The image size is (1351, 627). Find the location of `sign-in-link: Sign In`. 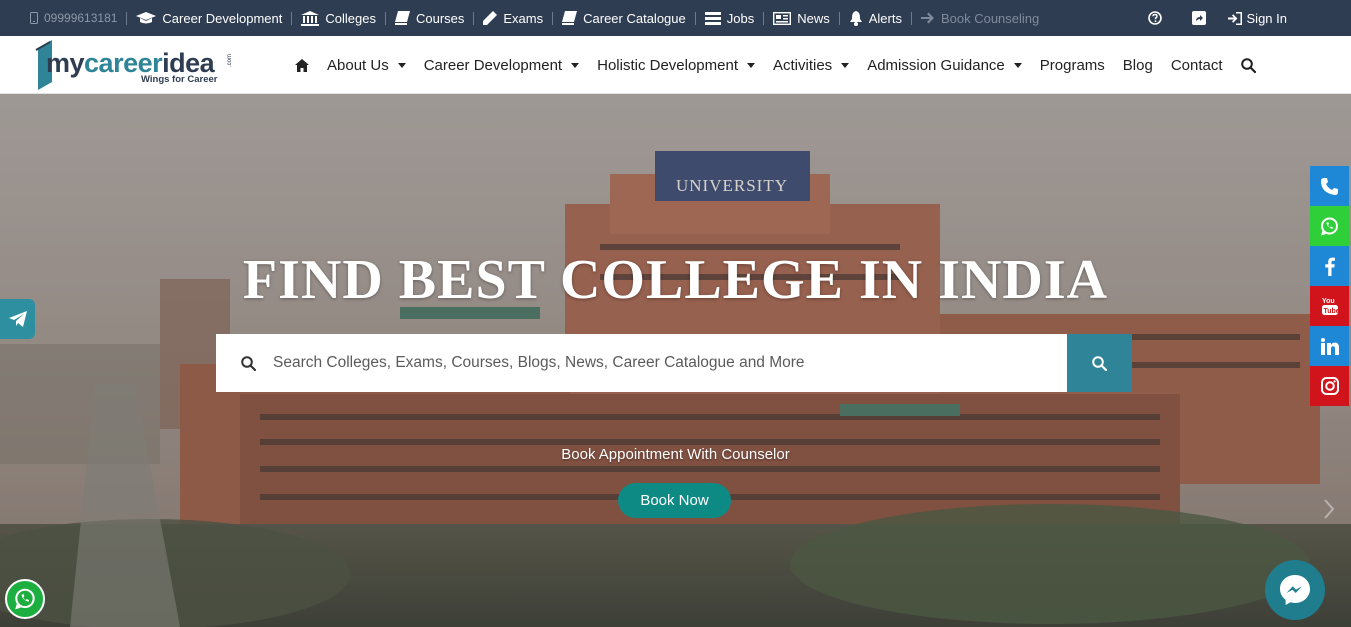

sign-in-link: Sign In is located at coordinates (1257, 18).